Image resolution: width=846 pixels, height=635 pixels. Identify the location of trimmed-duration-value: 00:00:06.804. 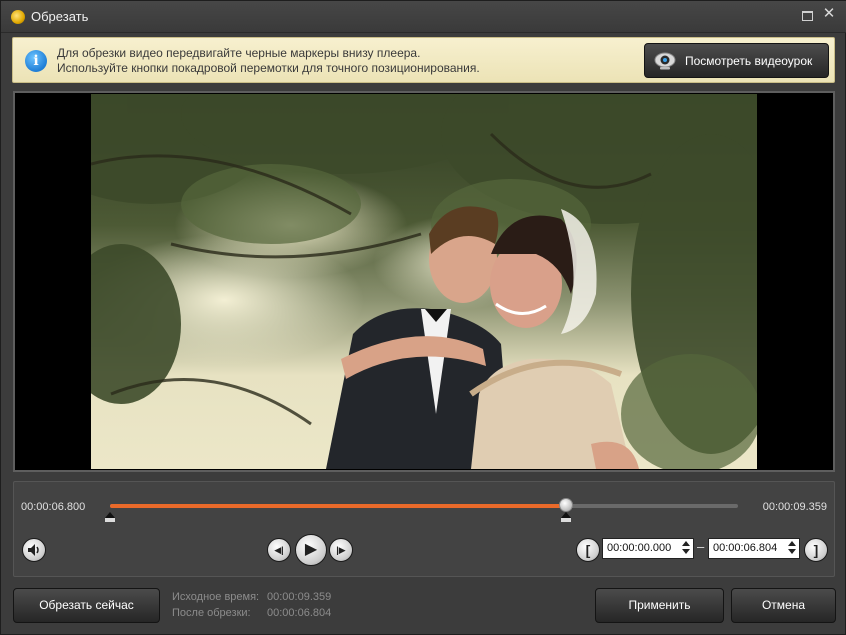
(299, 613).